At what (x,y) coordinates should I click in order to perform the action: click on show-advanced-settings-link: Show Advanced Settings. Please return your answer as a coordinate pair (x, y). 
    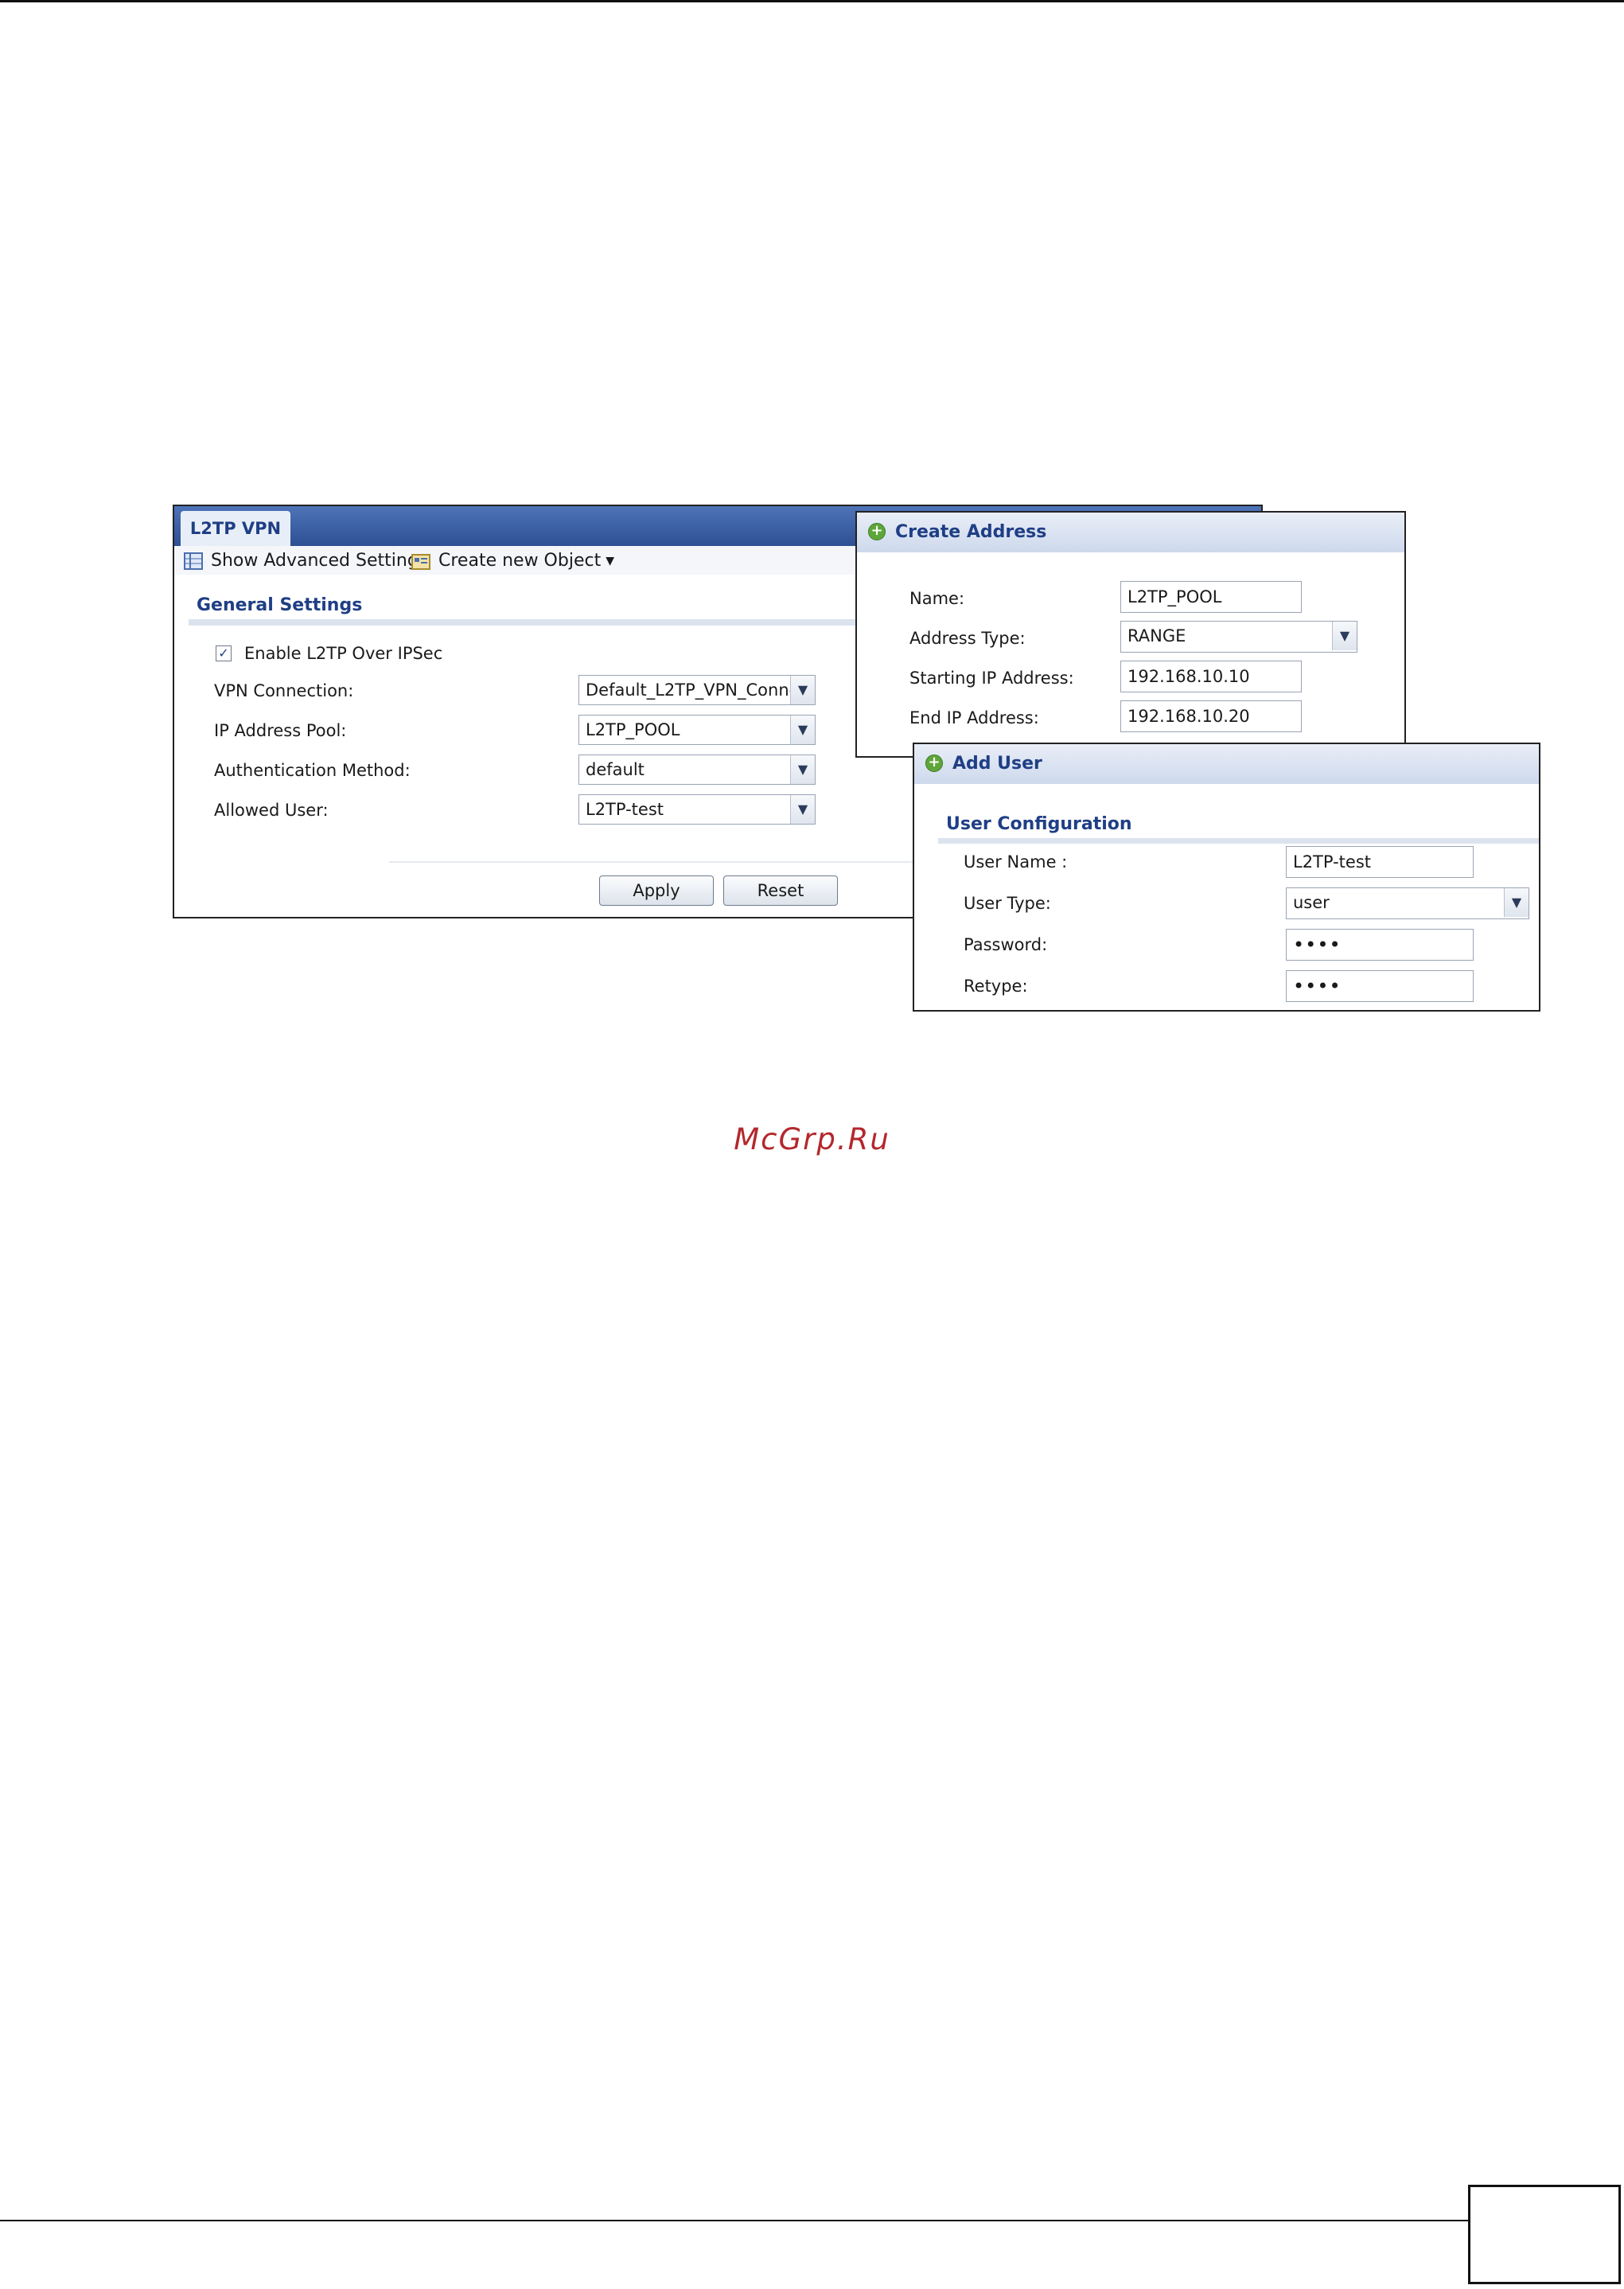
    Looking at the image, I should click on (305, 561).